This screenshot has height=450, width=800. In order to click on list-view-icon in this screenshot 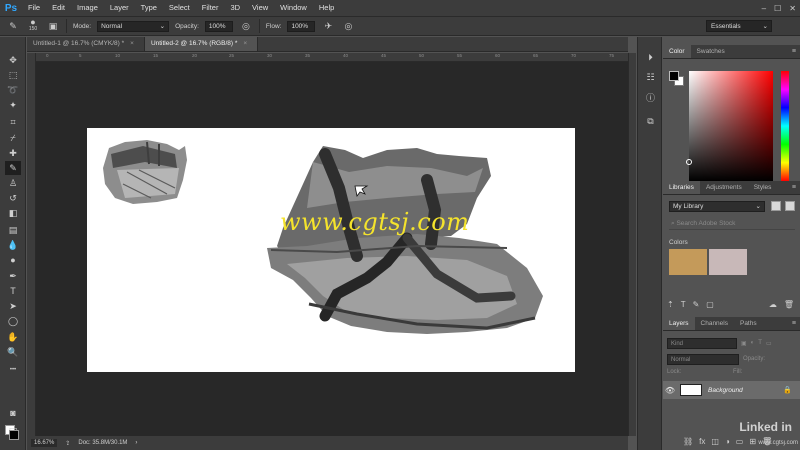, I will do `click(790, 206)`.